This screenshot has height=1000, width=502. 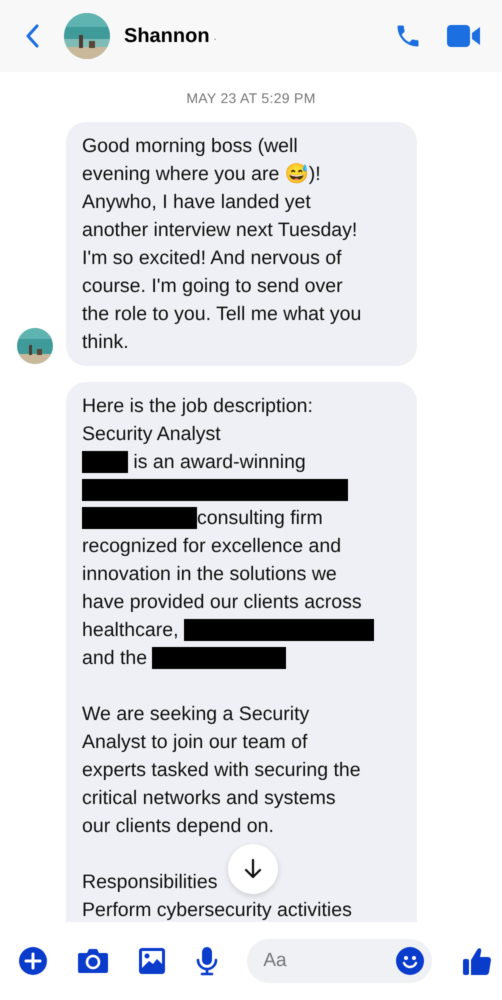 I want to click on message-text: Perform cybersecurity activities, so click(x=217, y=910).